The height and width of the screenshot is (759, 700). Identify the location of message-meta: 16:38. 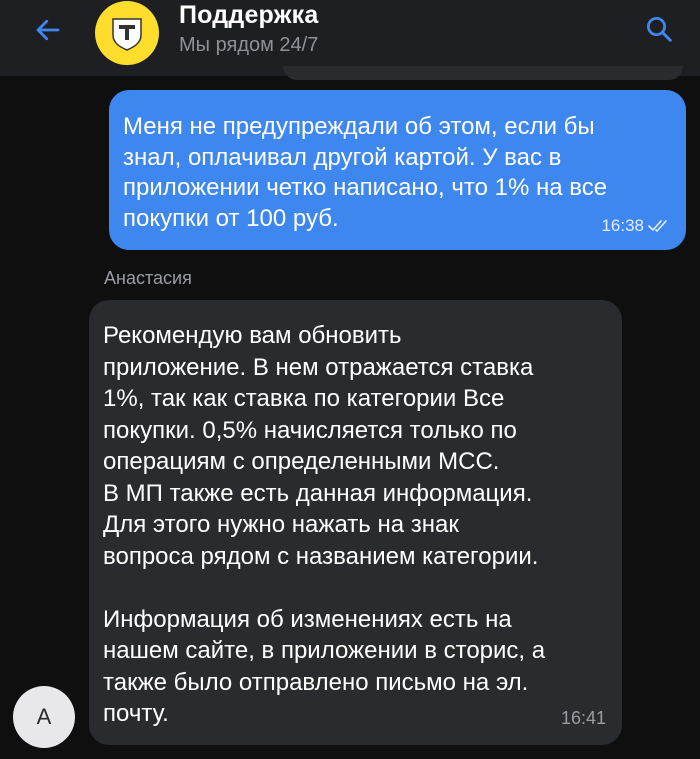
(635, 226).